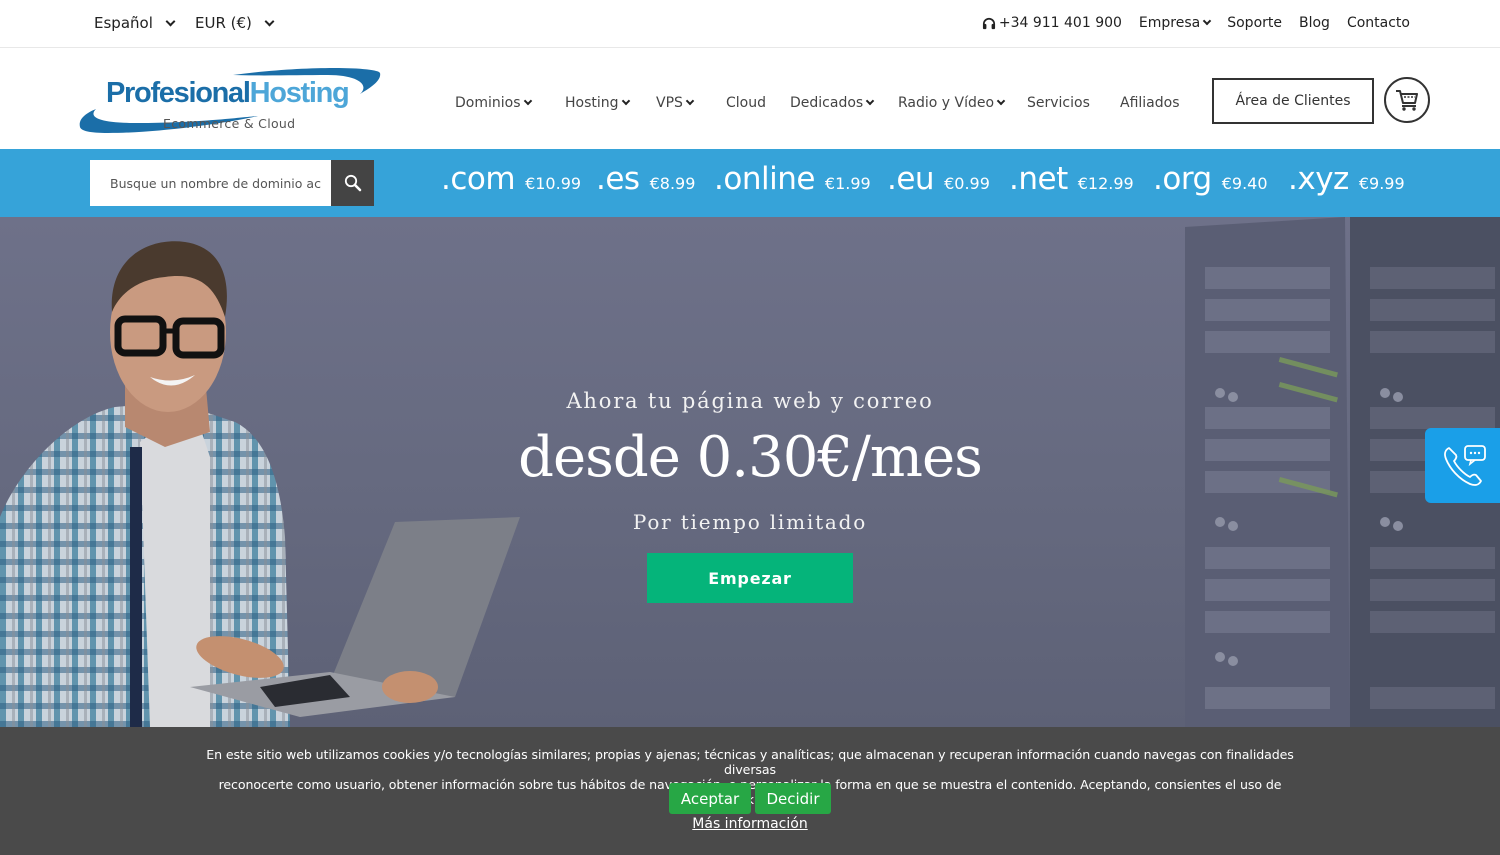  Describe the element at coordinates (750, 457) in the screenshot. I see `hero-title: desde 0.30€/mes` at that location.